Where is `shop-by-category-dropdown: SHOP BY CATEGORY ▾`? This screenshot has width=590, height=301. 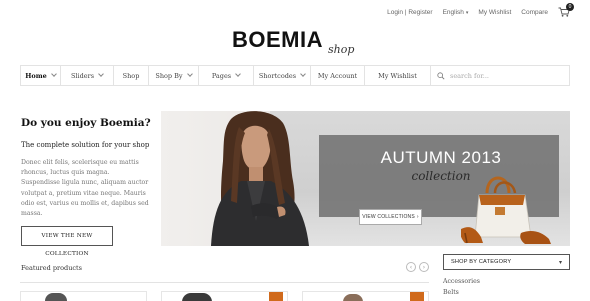
shop-by-category-dropdown: SHOP BY CATEGORY ▾ is located at coordinates (506, 262).